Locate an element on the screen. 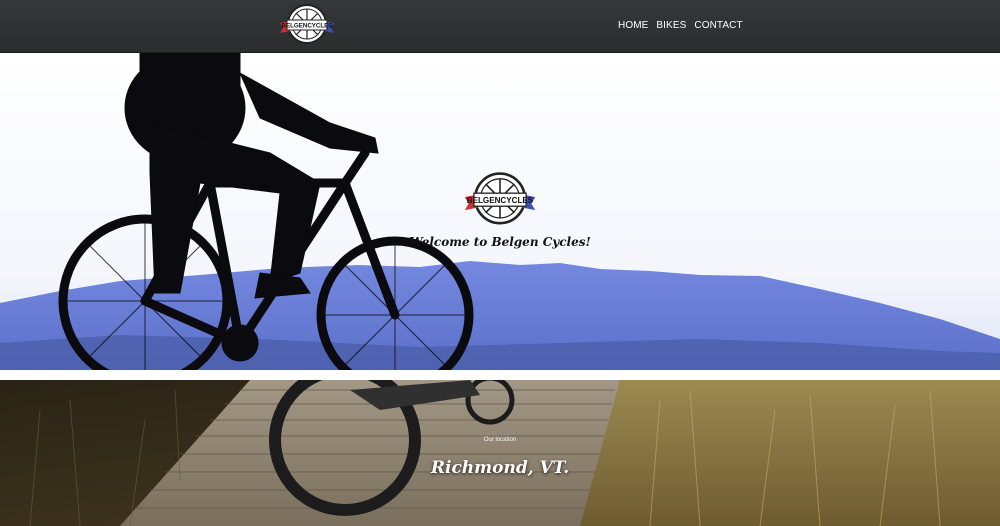  nav-home-link: HOME is located at coordinates (633, 25).